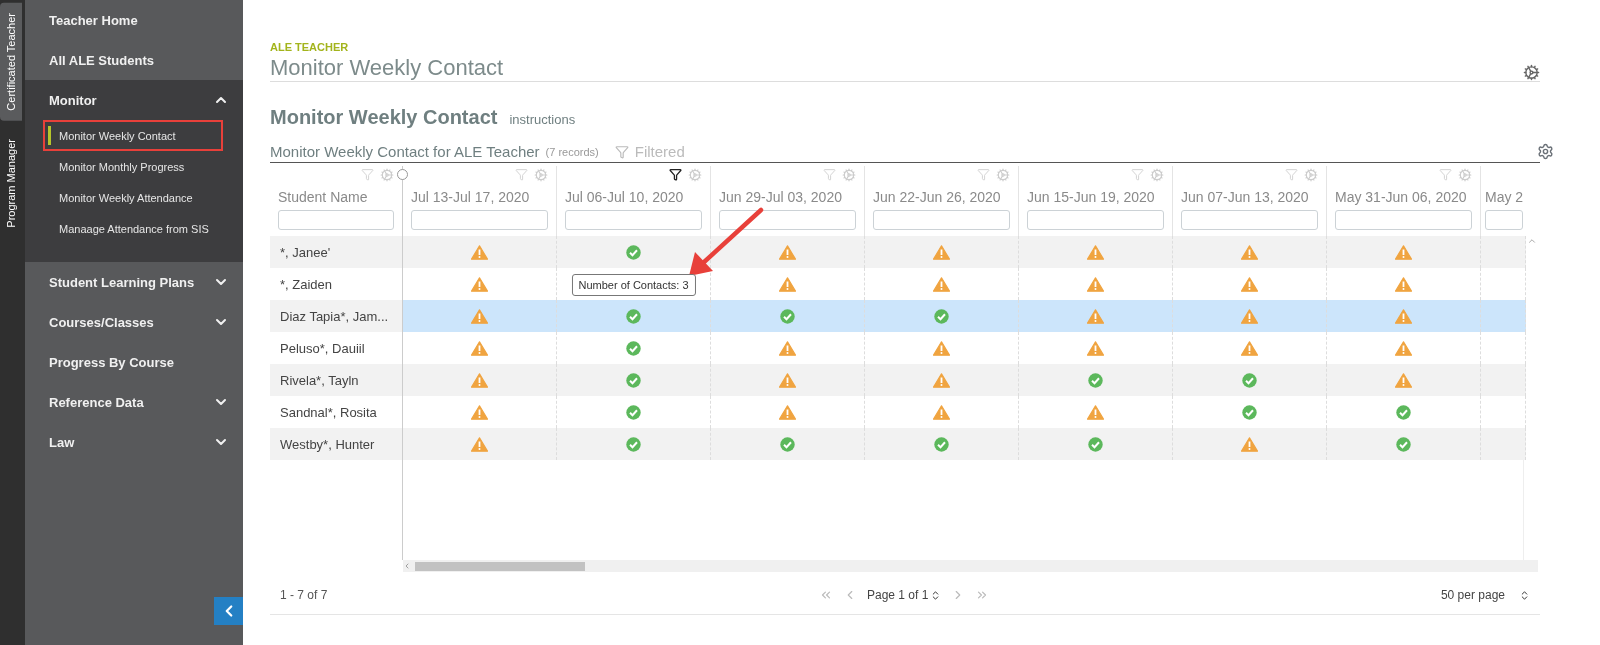 Image resolution: width=1600 pixels, height=645 pixels. What do you see at coordinates (11, 62) in the screenshot?
I see `vertical-tab: Certificated Teacher` at bounding box center [11, 62].